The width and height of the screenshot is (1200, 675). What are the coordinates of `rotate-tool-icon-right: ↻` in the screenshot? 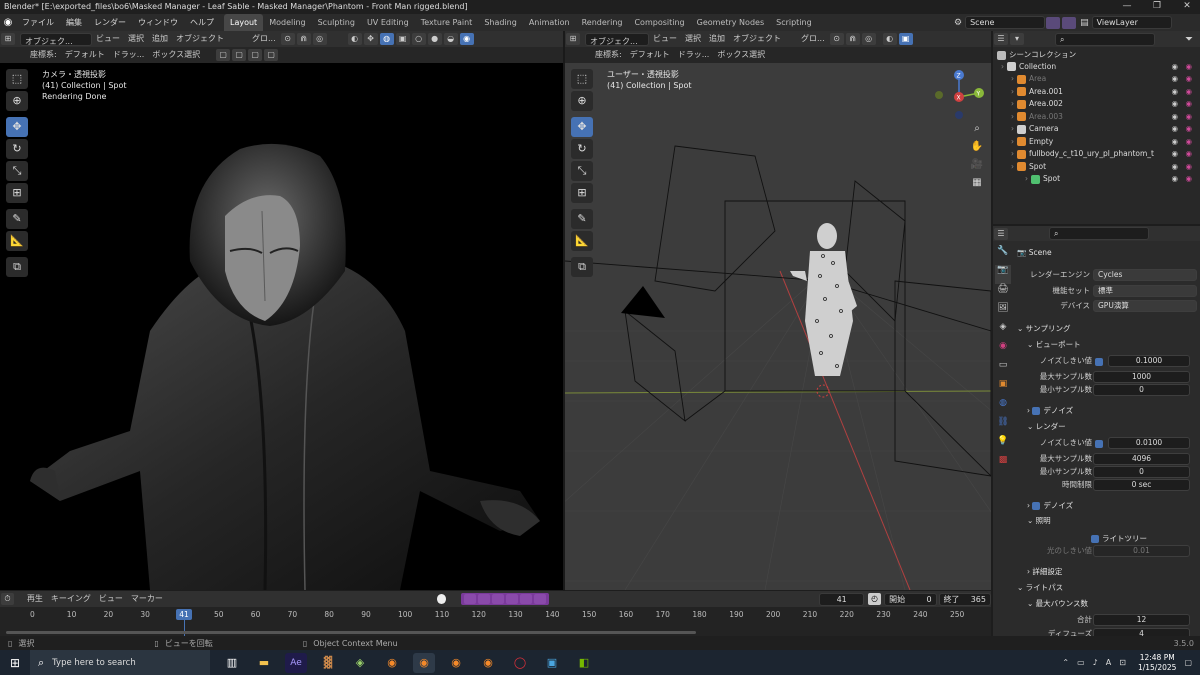 It's located at (582, 149).